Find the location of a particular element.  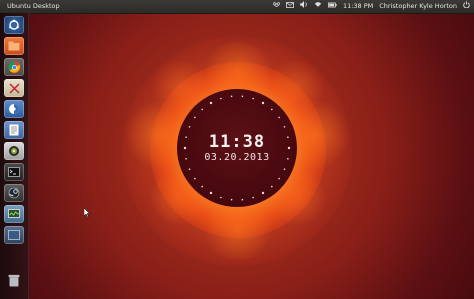

power-icon is located at coordinates (466, 6).